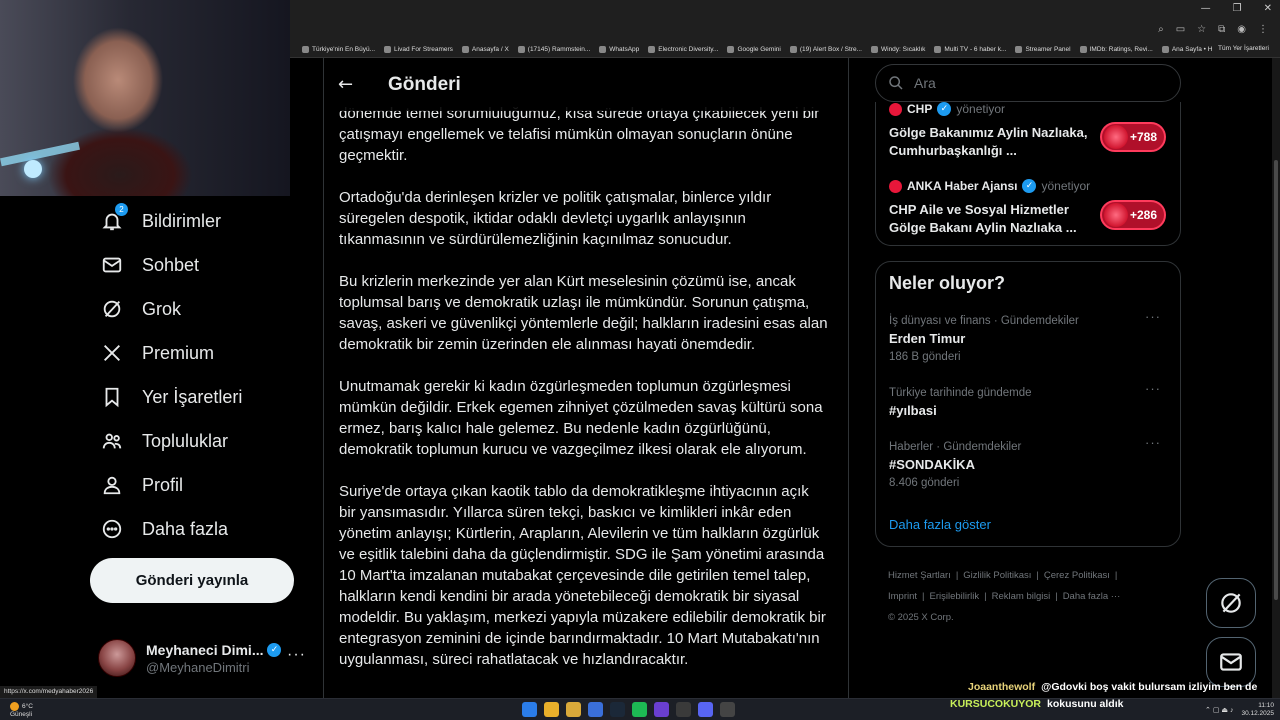  Describe the element at coordinates (208, 658) in the screenshot. I see `account-switcher: Meyhaneci Dimi... ✓ @MeyhaneDimitri ···` at that location.